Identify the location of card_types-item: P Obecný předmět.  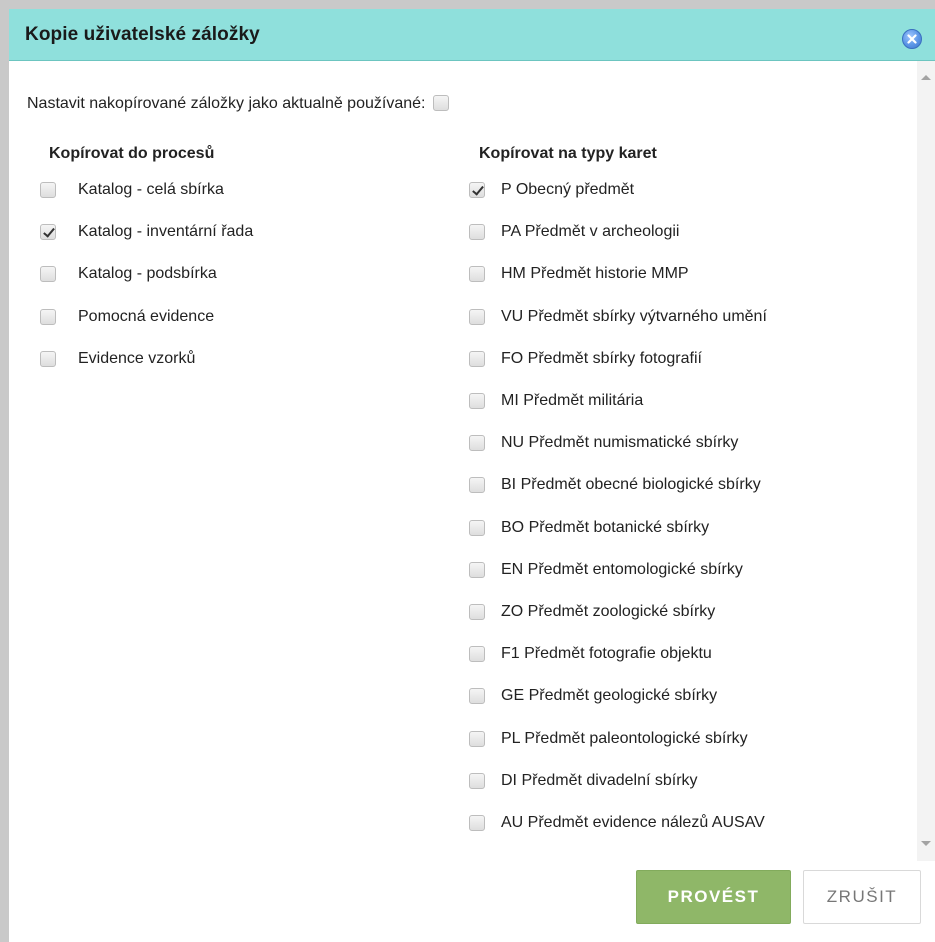
(551, 190).